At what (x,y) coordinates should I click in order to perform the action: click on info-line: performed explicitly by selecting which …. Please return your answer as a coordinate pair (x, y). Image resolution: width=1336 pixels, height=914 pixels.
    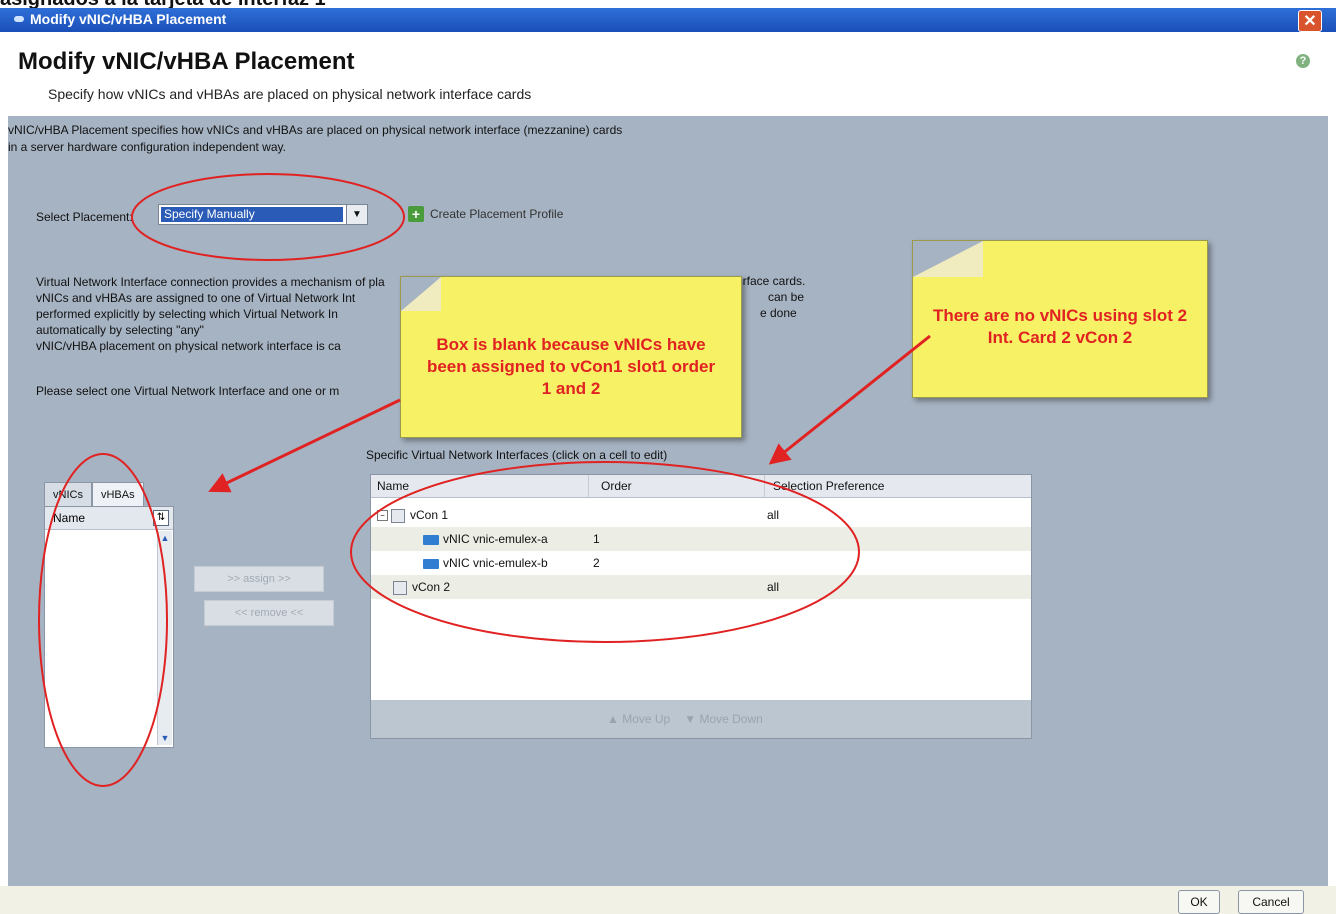
    Looking at the image, I should click on (187, 314).